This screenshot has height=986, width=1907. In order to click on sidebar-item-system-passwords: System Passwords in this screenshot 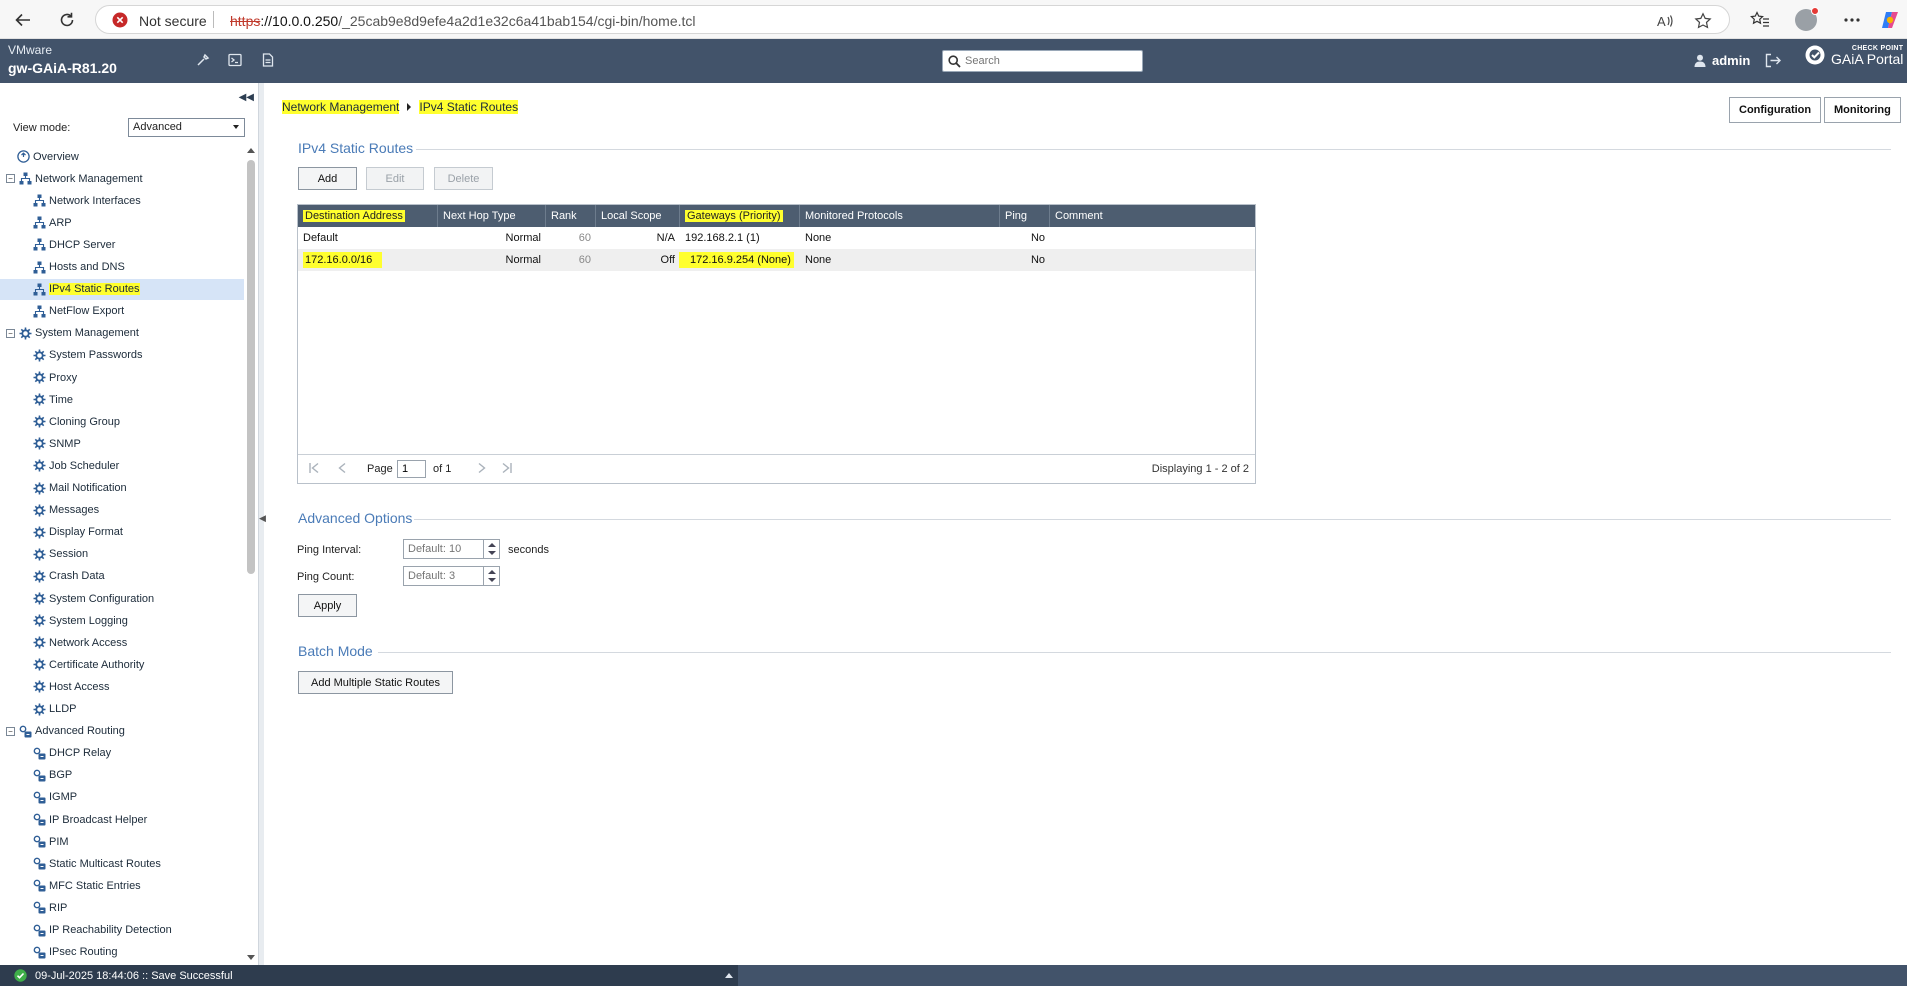, I will do `click(122, 355)`.